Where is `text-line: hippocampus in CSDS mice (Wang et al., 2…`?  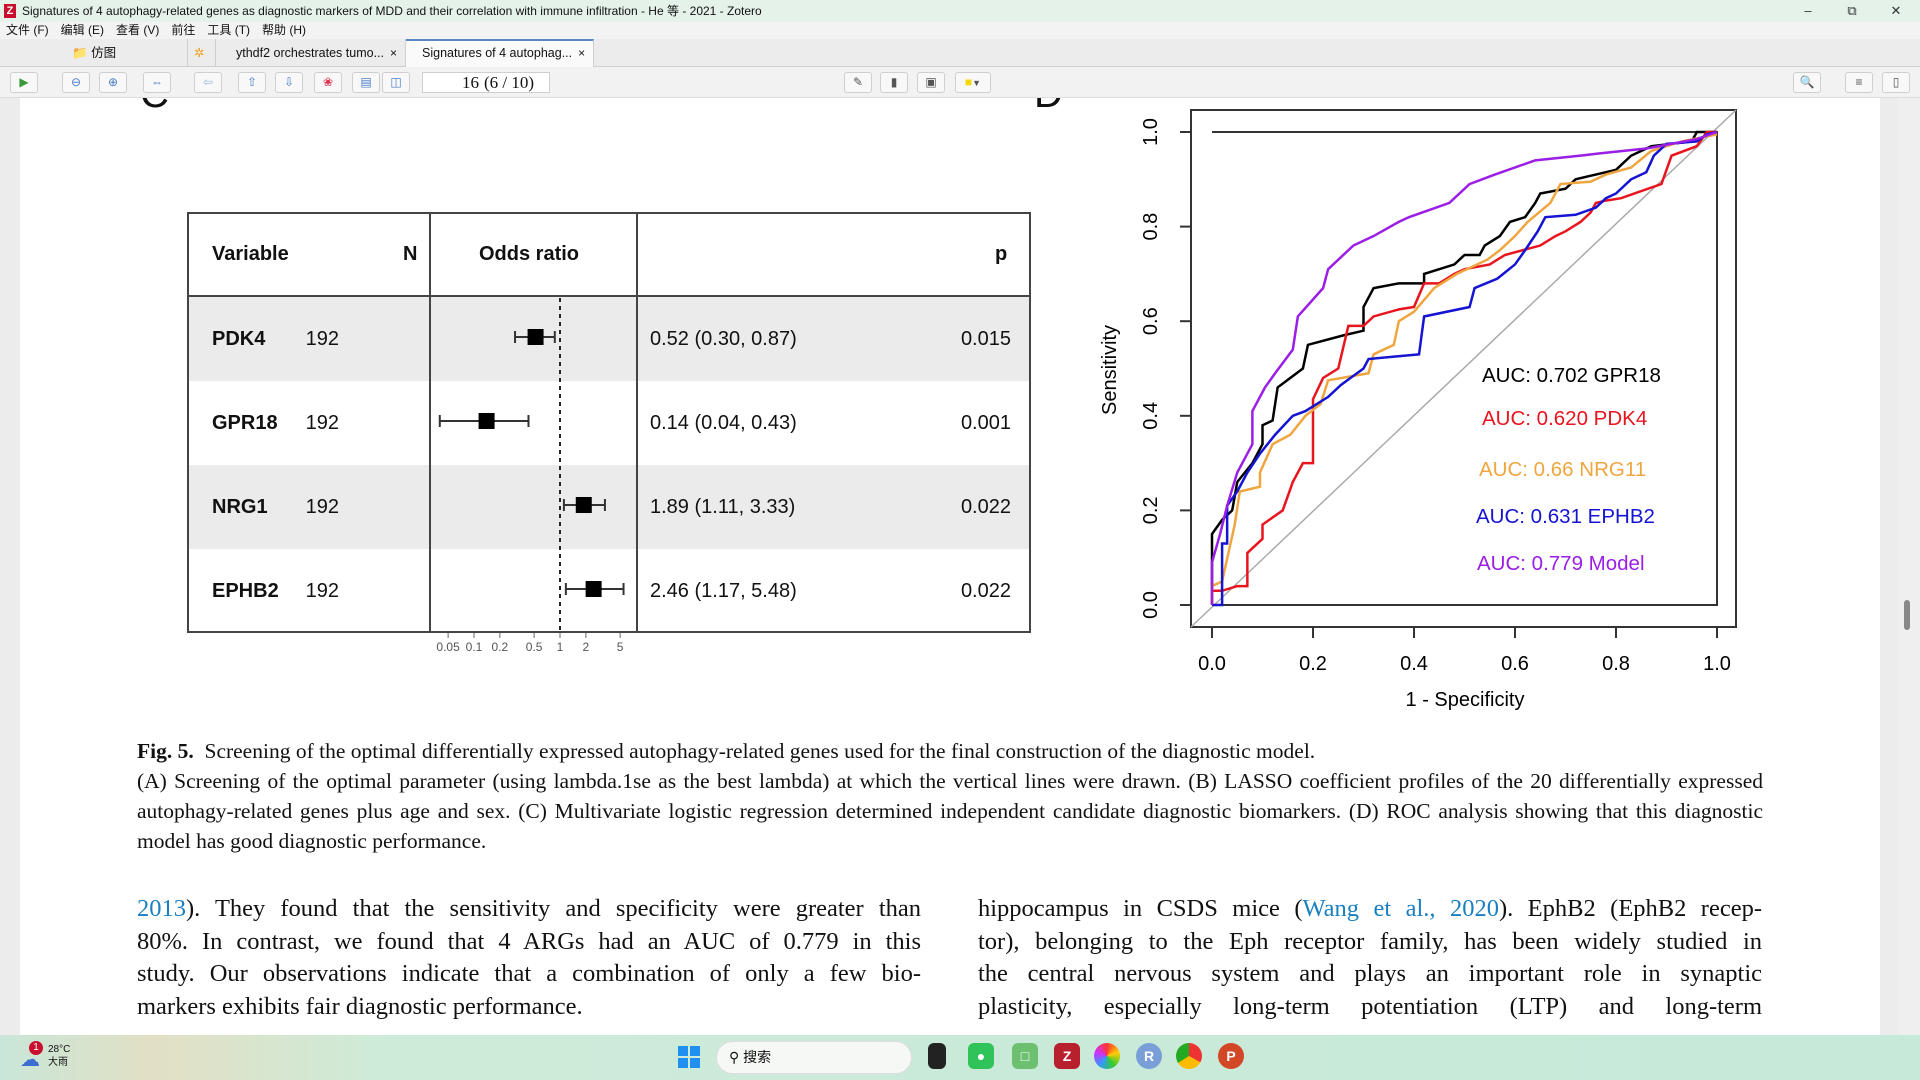 text-line: hippocampus in CSDS mice (Wang et al., 2… is located at coordinates (1370, 909).